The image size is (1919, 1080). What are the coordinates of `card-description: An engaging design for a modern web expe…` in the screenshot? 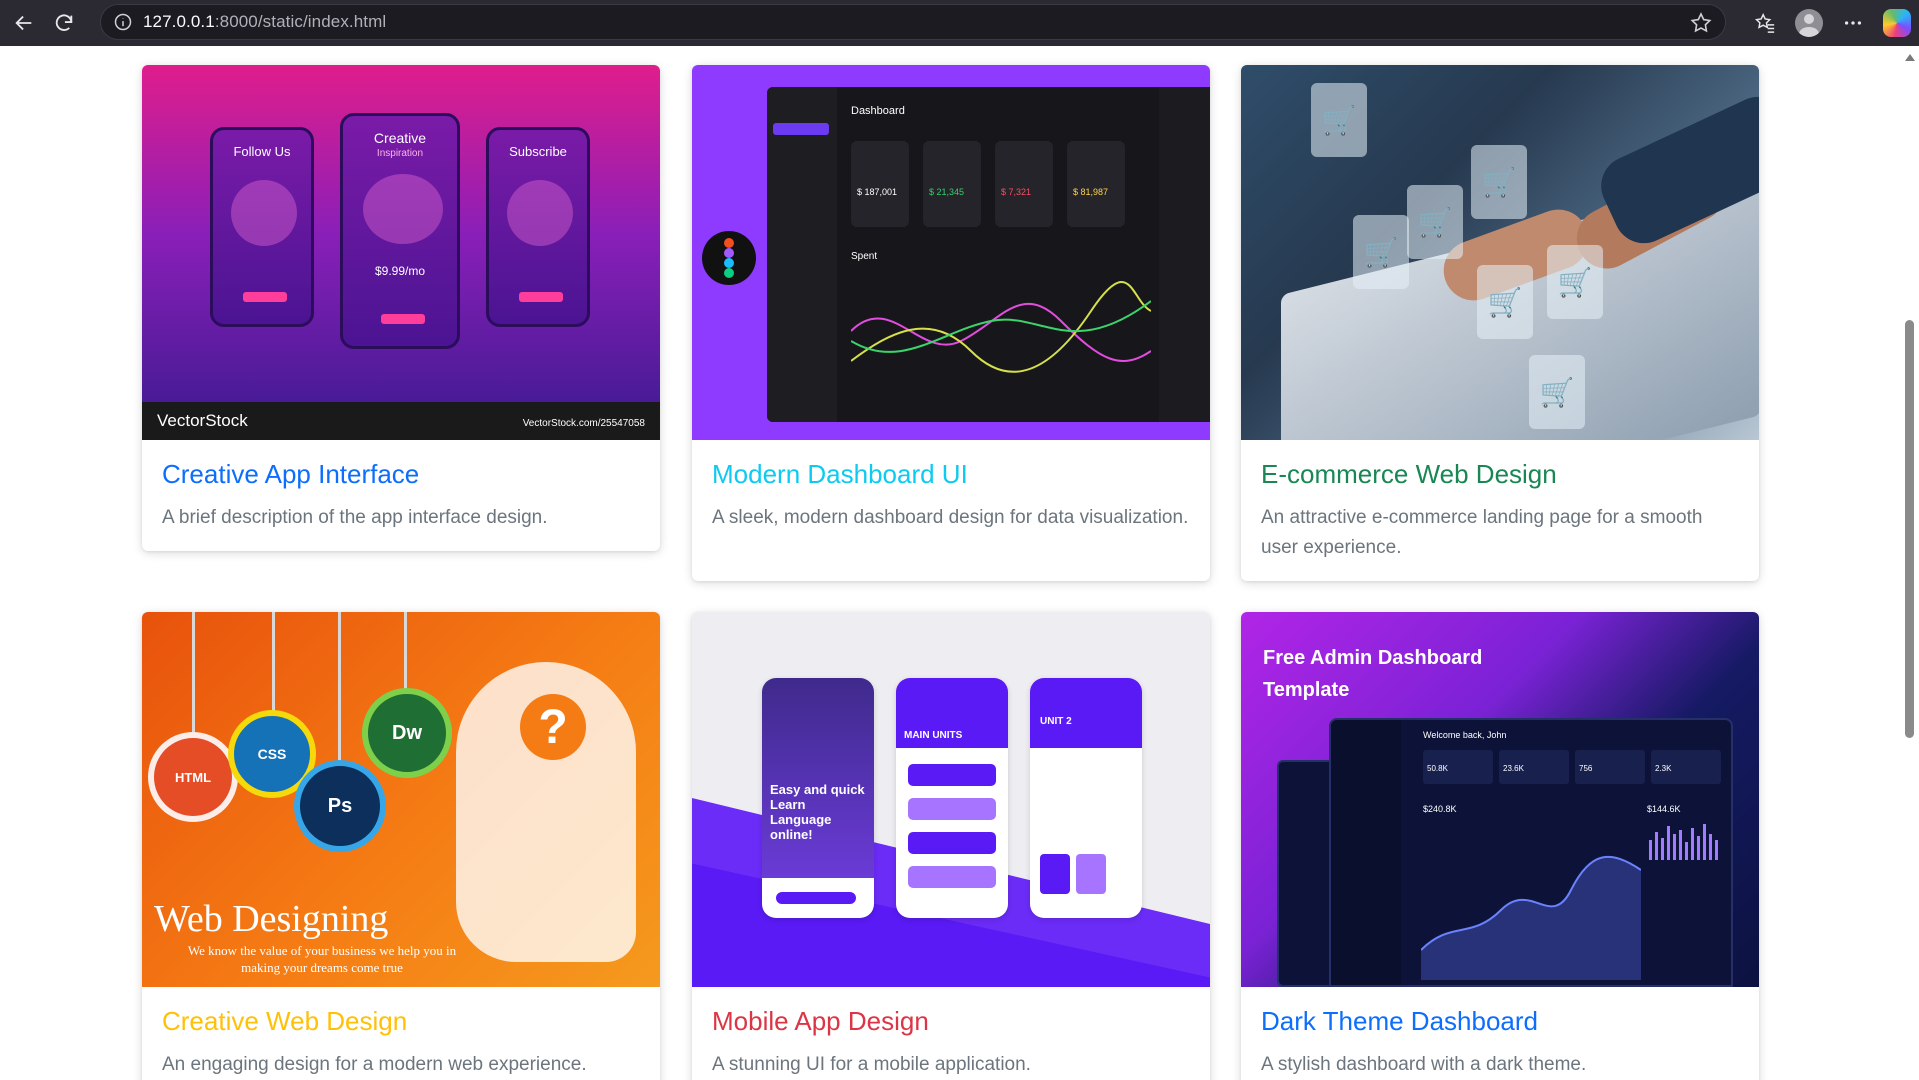 It's located at (374, 1064).